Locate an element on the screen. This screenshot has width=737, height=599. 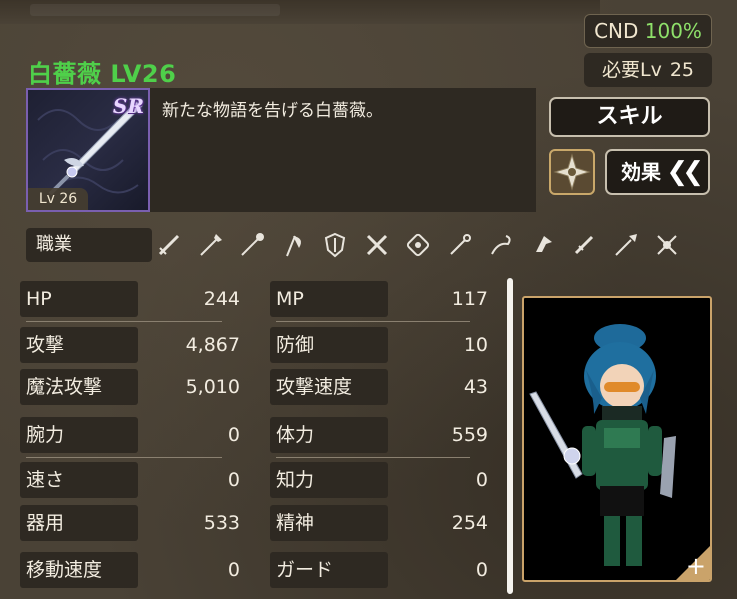
wand-icon is located at coordinates (460, 245).